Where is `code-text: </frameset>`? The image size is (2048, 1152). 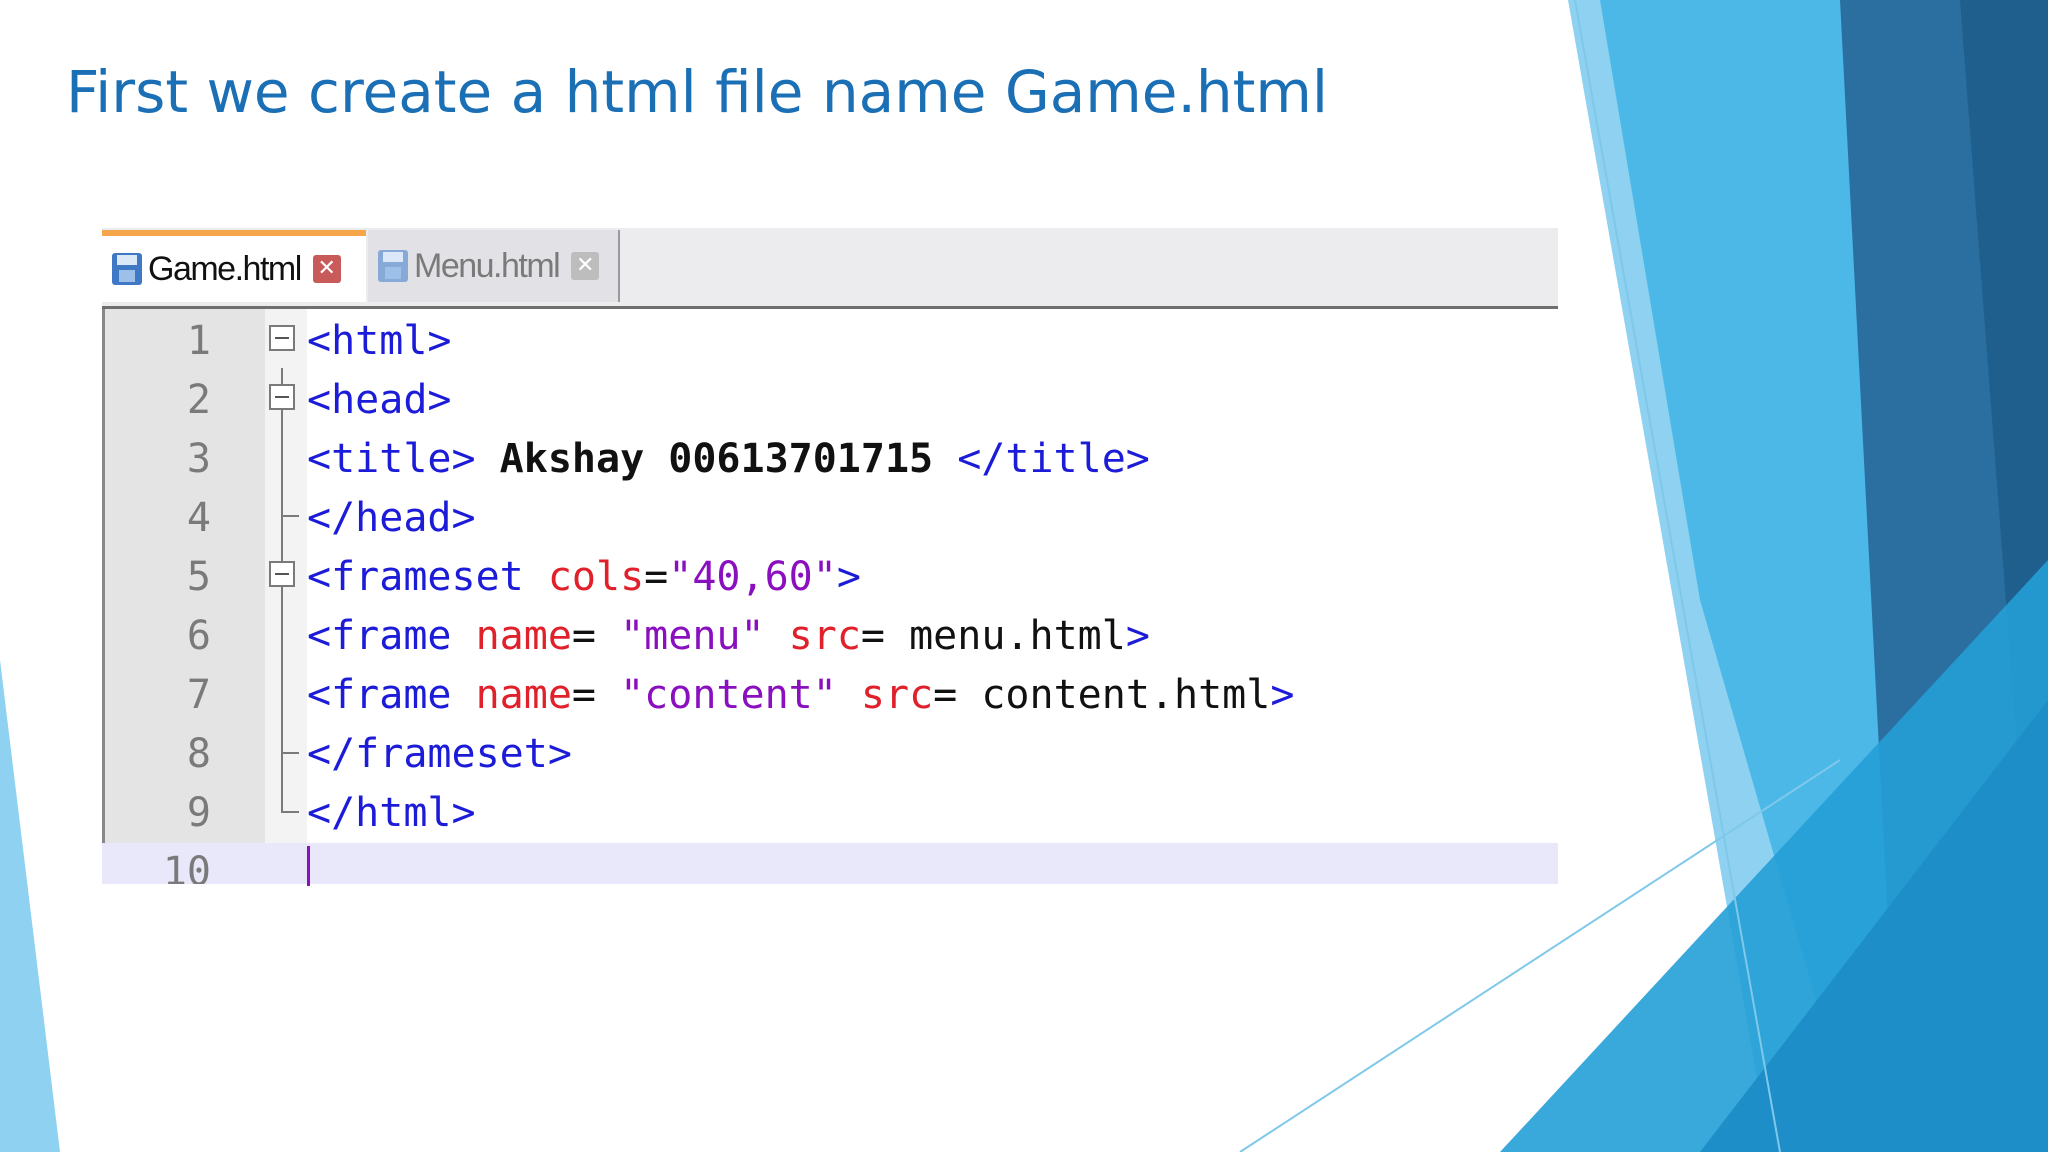
code-text: </frameset> is located at coordinates (439, 754).